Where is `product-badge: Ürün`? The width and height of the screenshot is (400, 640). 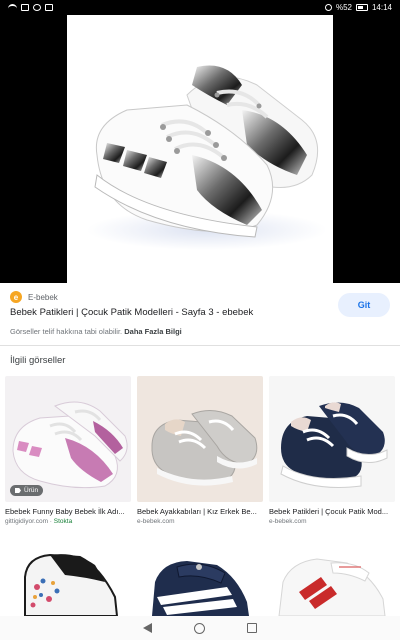 product-badge: Ürün is located at coordinates (27, 490).